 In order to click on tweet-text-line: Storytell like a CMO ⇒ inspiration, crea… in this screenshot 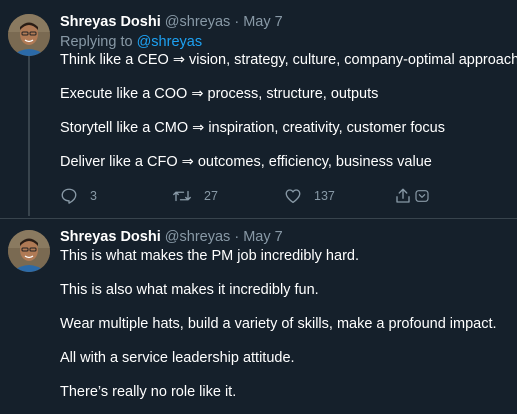, I will do `click(252, 128)`.